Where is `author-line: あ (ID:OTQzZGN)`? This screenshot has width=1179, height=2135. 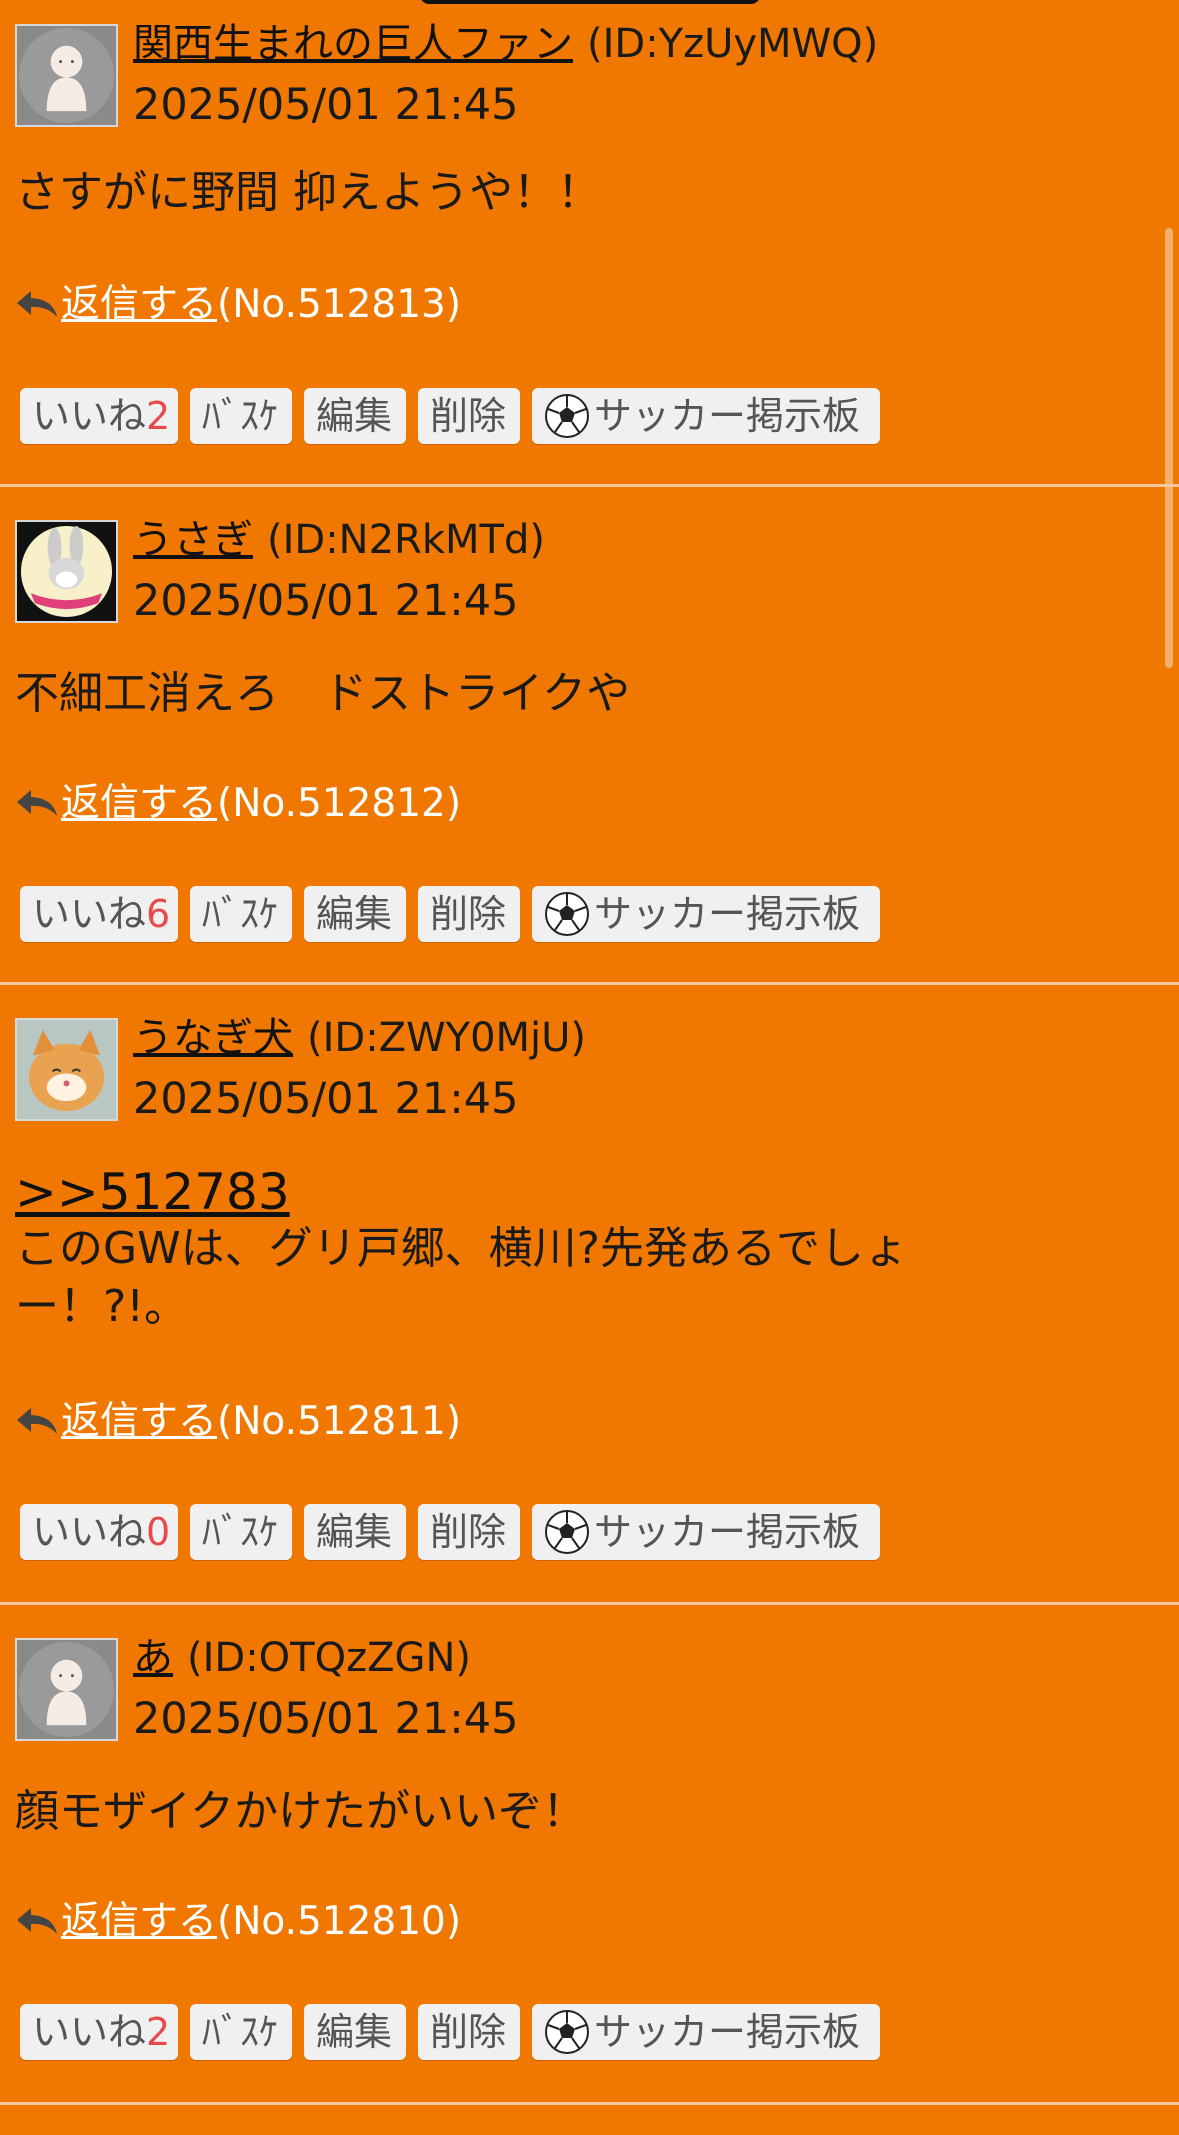 author-line: あ (ID:OTQzZGN) is located at coordinates (302, 1658).